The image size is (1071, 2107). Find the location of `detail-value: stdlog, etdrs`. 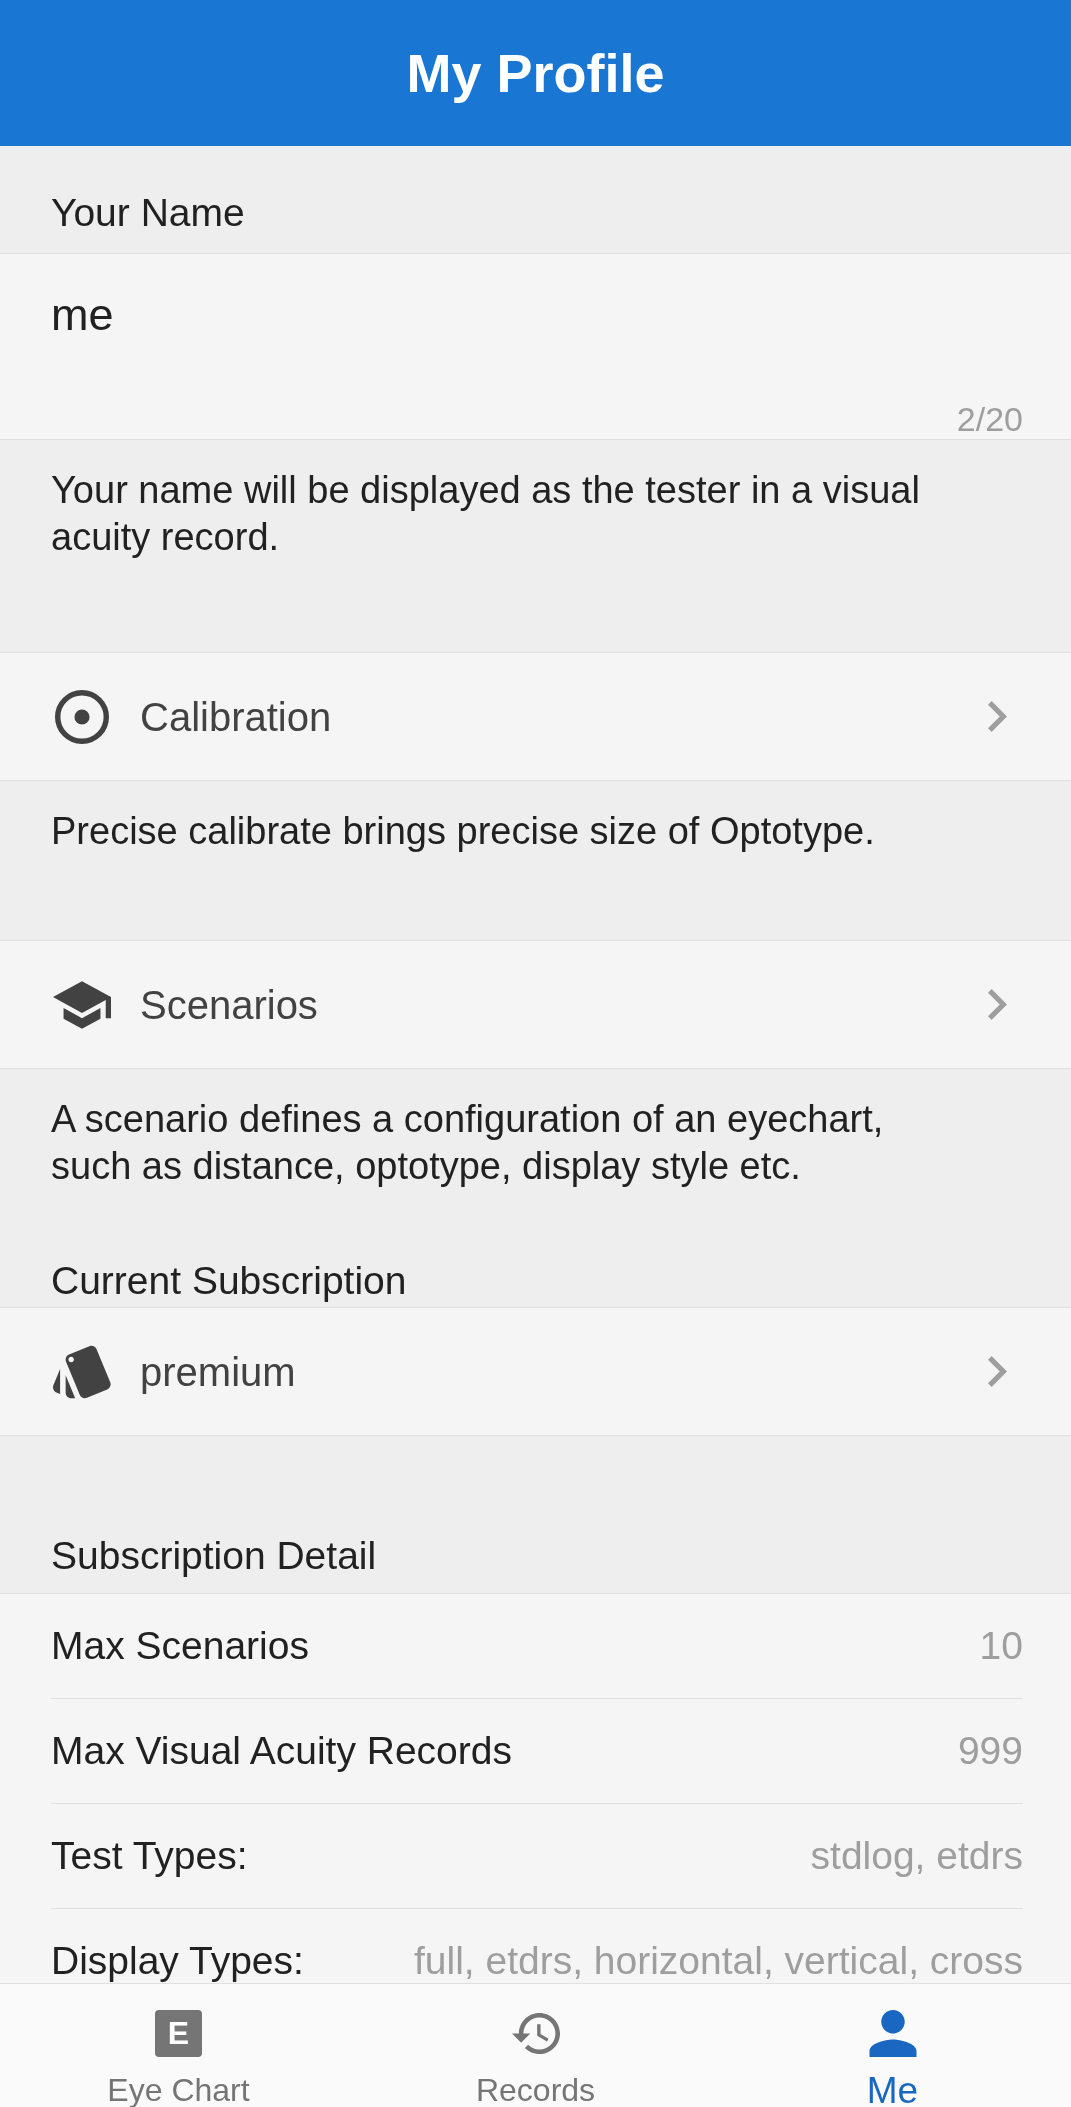

detail-value: stdlog, etdrs is located at coordinates (916, 1856).